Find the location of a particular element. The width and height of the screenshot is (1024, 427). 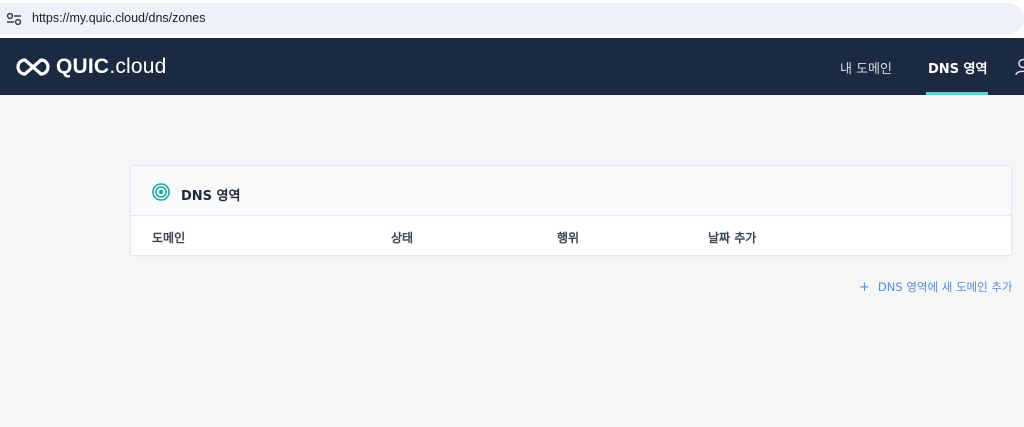

plus-icon: + is located at coordinates (864, 287).